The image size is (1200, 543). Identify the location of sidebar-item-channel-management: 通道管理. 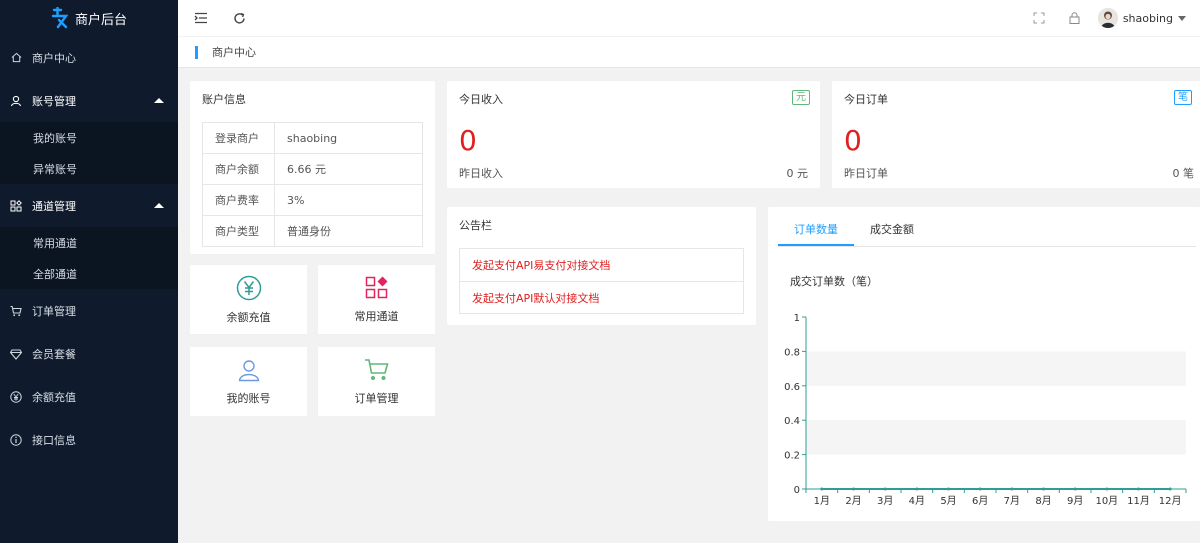
(89, 205).